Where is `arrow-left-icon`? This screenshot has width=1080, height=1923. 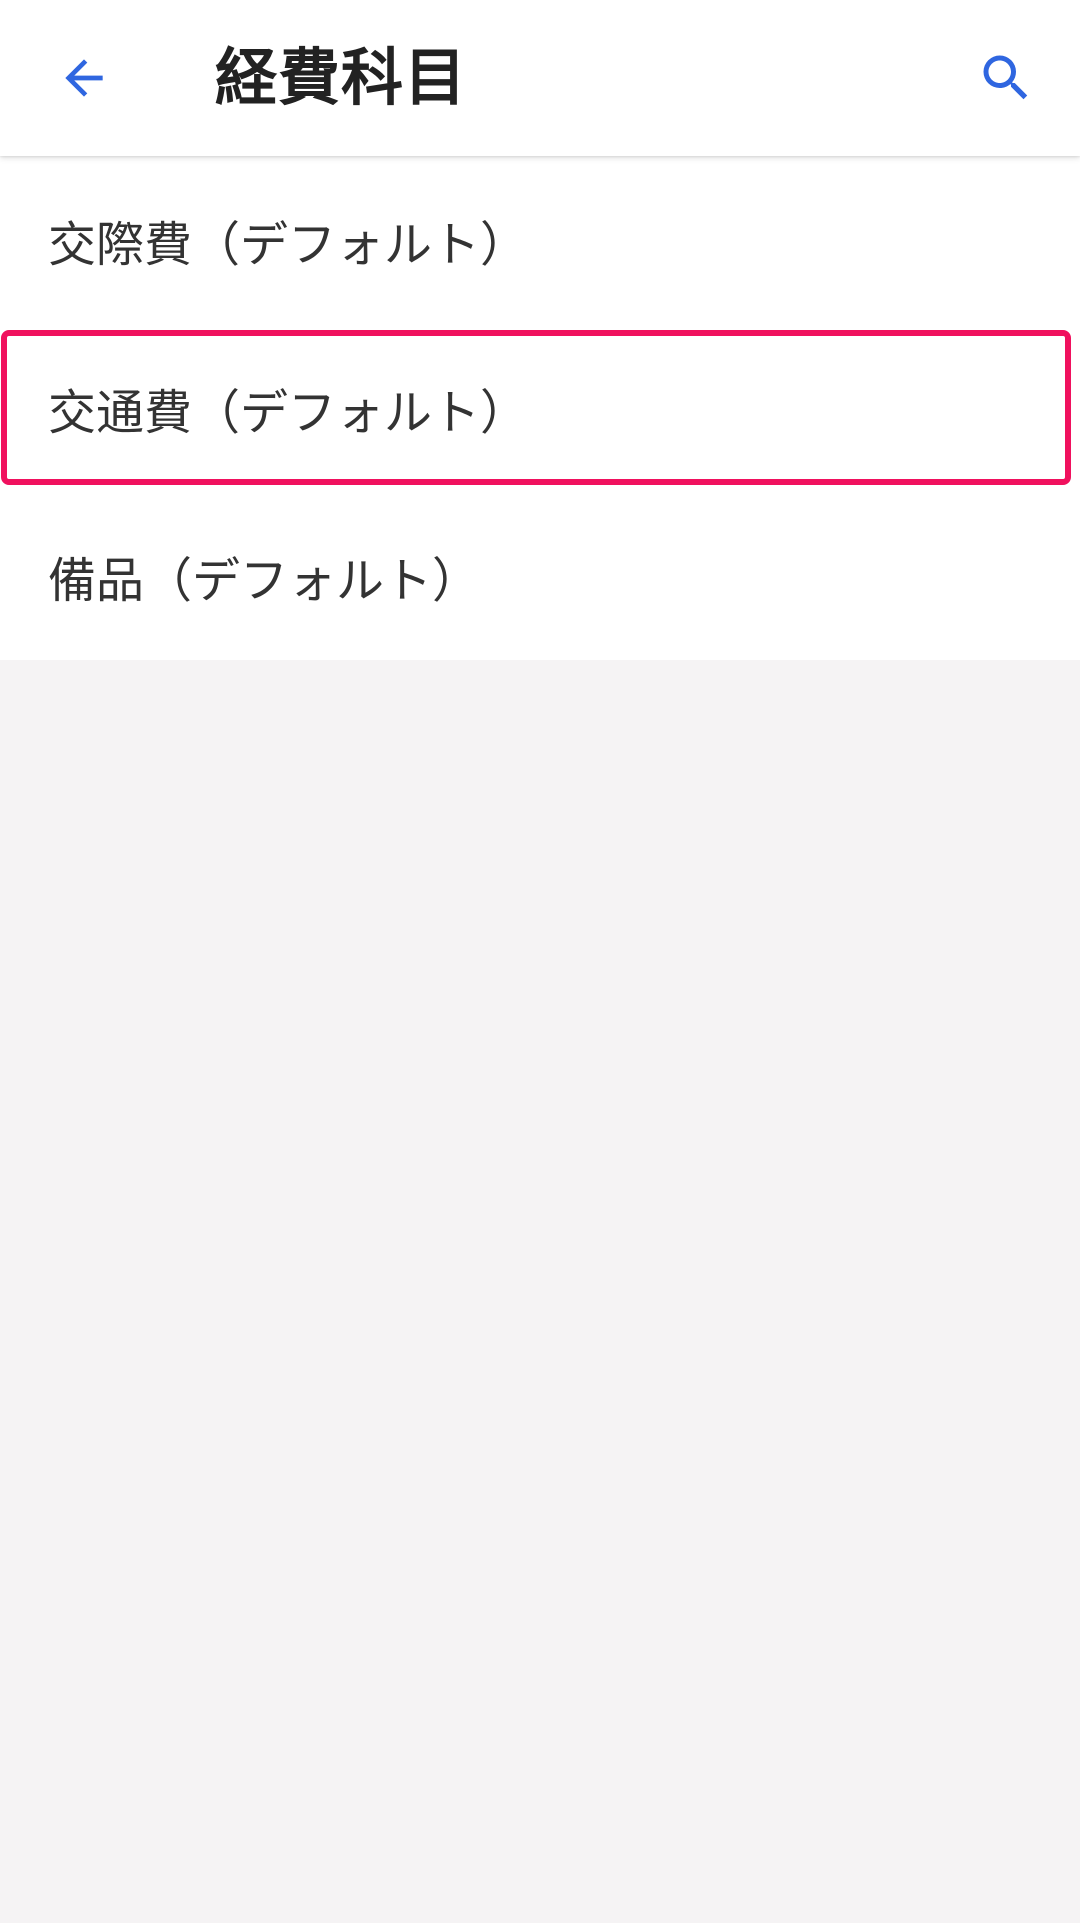 arrow-left-icon is located at coordinates (84, 78).